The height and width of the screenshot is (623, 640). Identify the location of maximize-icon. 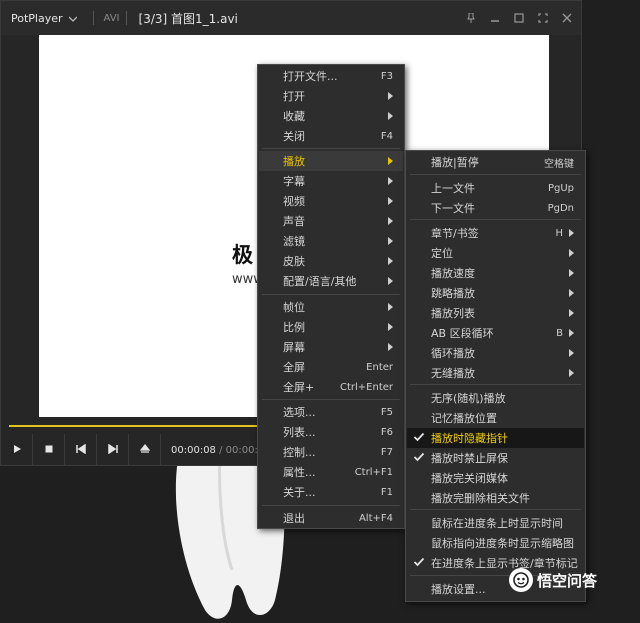
(519, 18).